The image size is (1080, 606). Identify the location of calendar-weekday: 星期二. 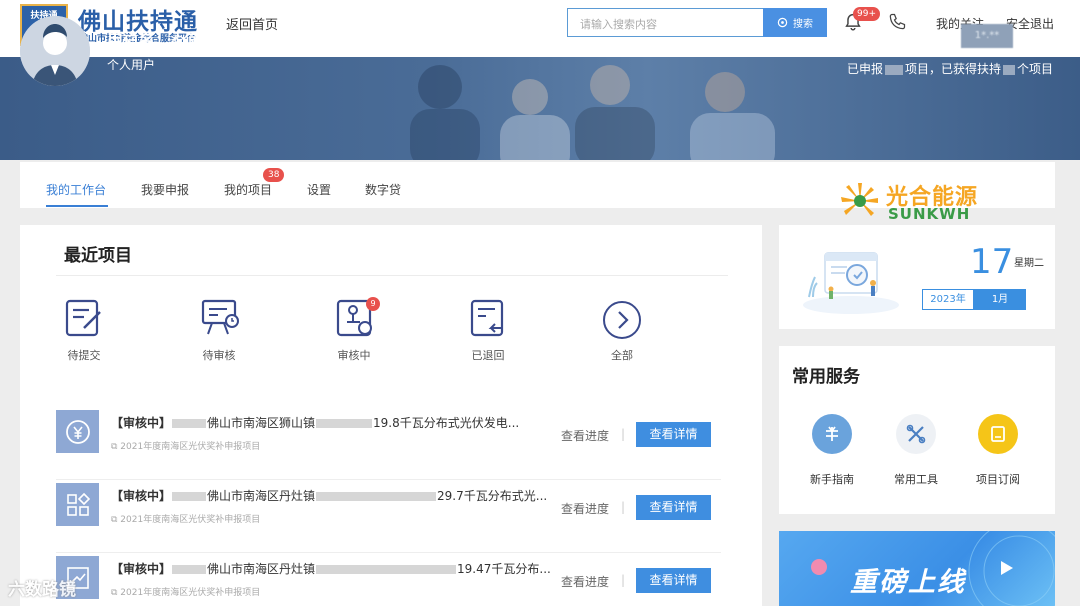
(1029, 263).